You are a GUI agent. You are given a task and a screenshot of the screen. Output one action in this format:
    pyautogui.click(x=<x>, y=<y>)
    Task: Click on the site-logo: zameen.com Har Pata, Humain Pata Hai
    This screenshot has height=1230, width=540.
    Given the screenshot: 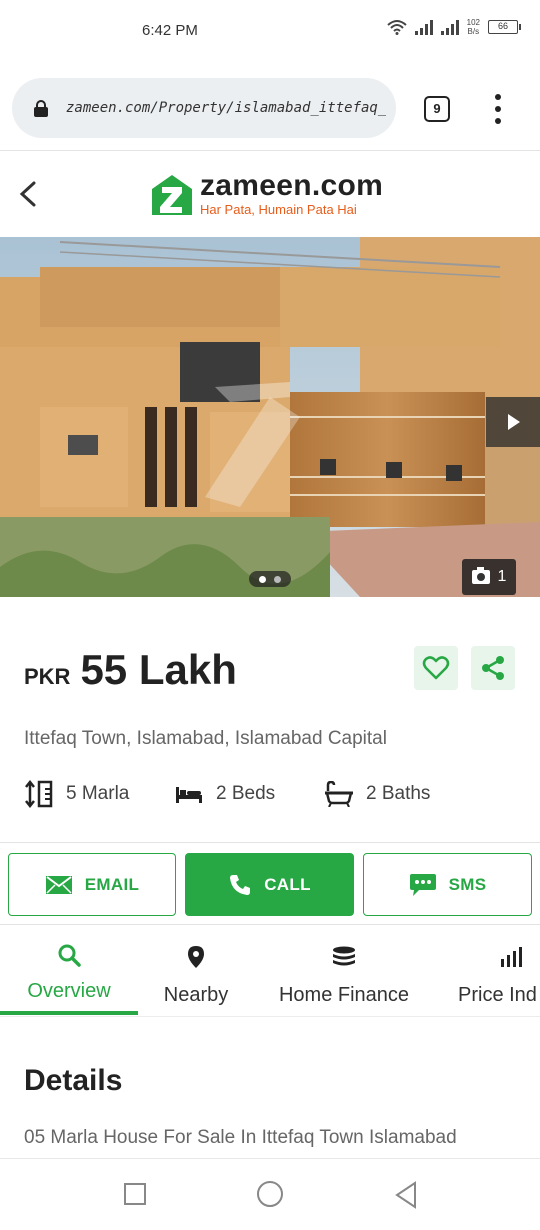 What is the action you would take?
    pyautogui.click(x=266, y=194)
    